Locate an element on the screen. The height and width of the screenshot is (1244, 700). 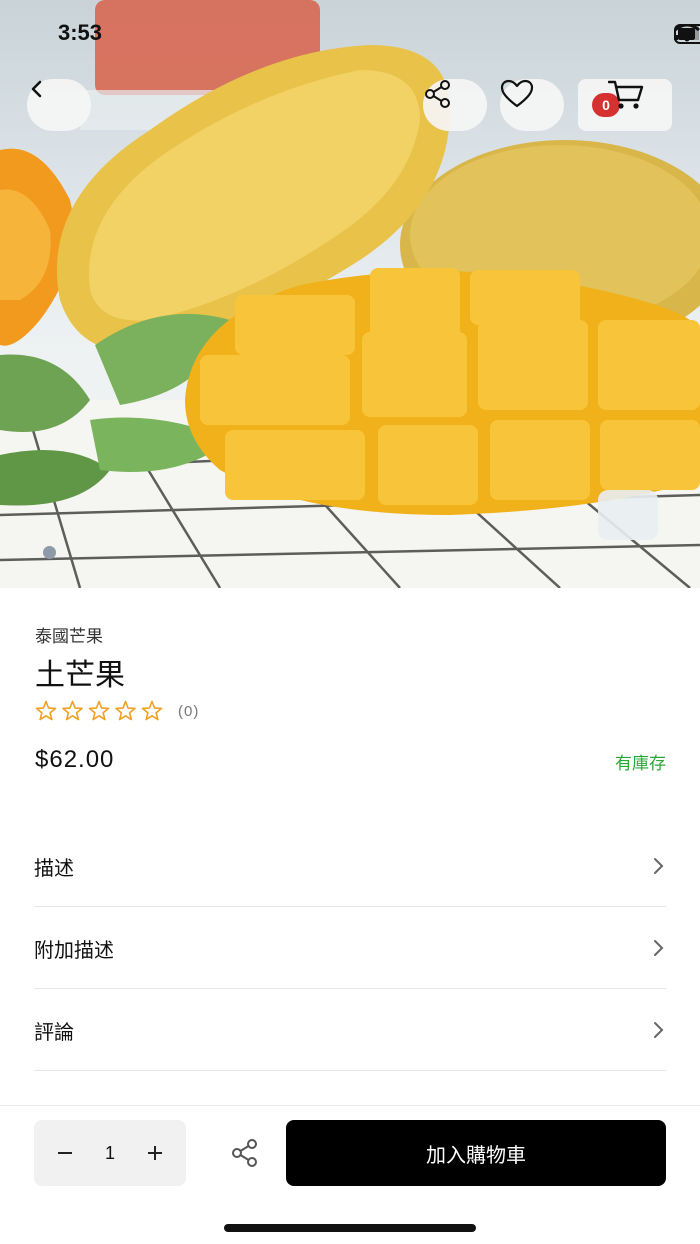
stock-status: 有庫存 is located at coordinates (640, 763).